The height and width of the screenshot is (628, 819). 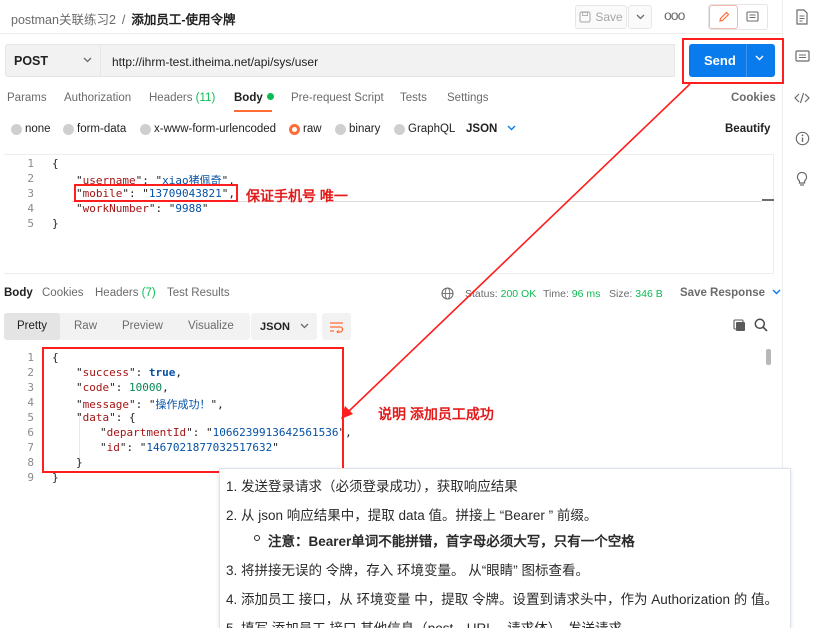 What do you see at coordinates (424, 622) in the screenshot?
I see `note-step-5: 5. 填写 添加员工 接口 其他信息（post、URL、请求体），发送请求` at bounding box center [424, 622].